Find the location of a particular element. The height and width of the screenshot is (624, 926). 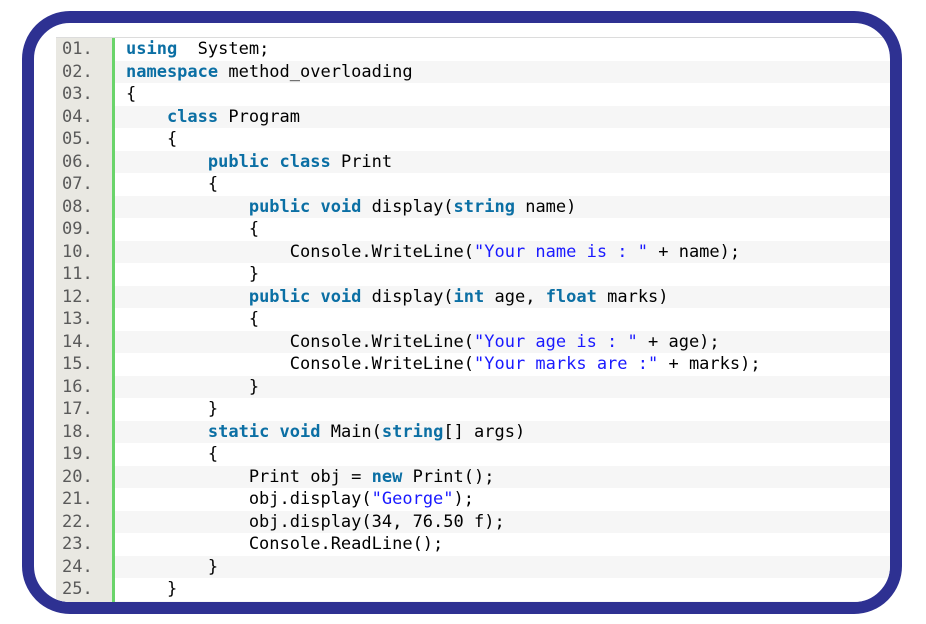

code-token: name) is located at coordinates (545, 206).